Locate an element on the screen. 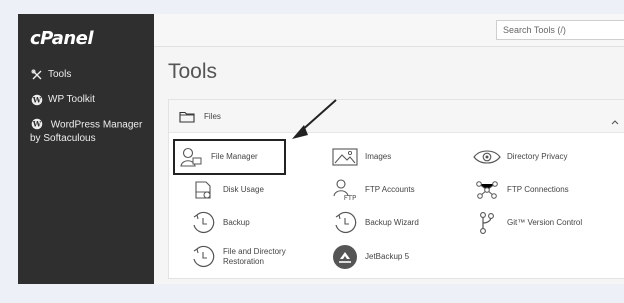  tool-file-directory-restoration: File and Directory Restoration is located at coordinates (249, 257).